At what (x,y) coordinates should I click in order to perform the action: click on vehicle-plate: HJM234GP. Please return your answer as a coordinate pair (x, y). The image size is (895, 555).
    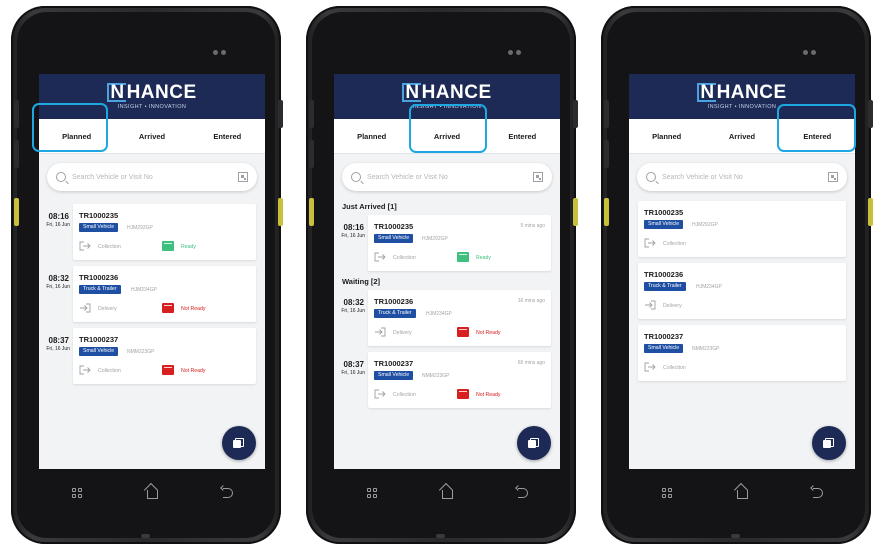
    Looking at the image, I should click on (439, 314).